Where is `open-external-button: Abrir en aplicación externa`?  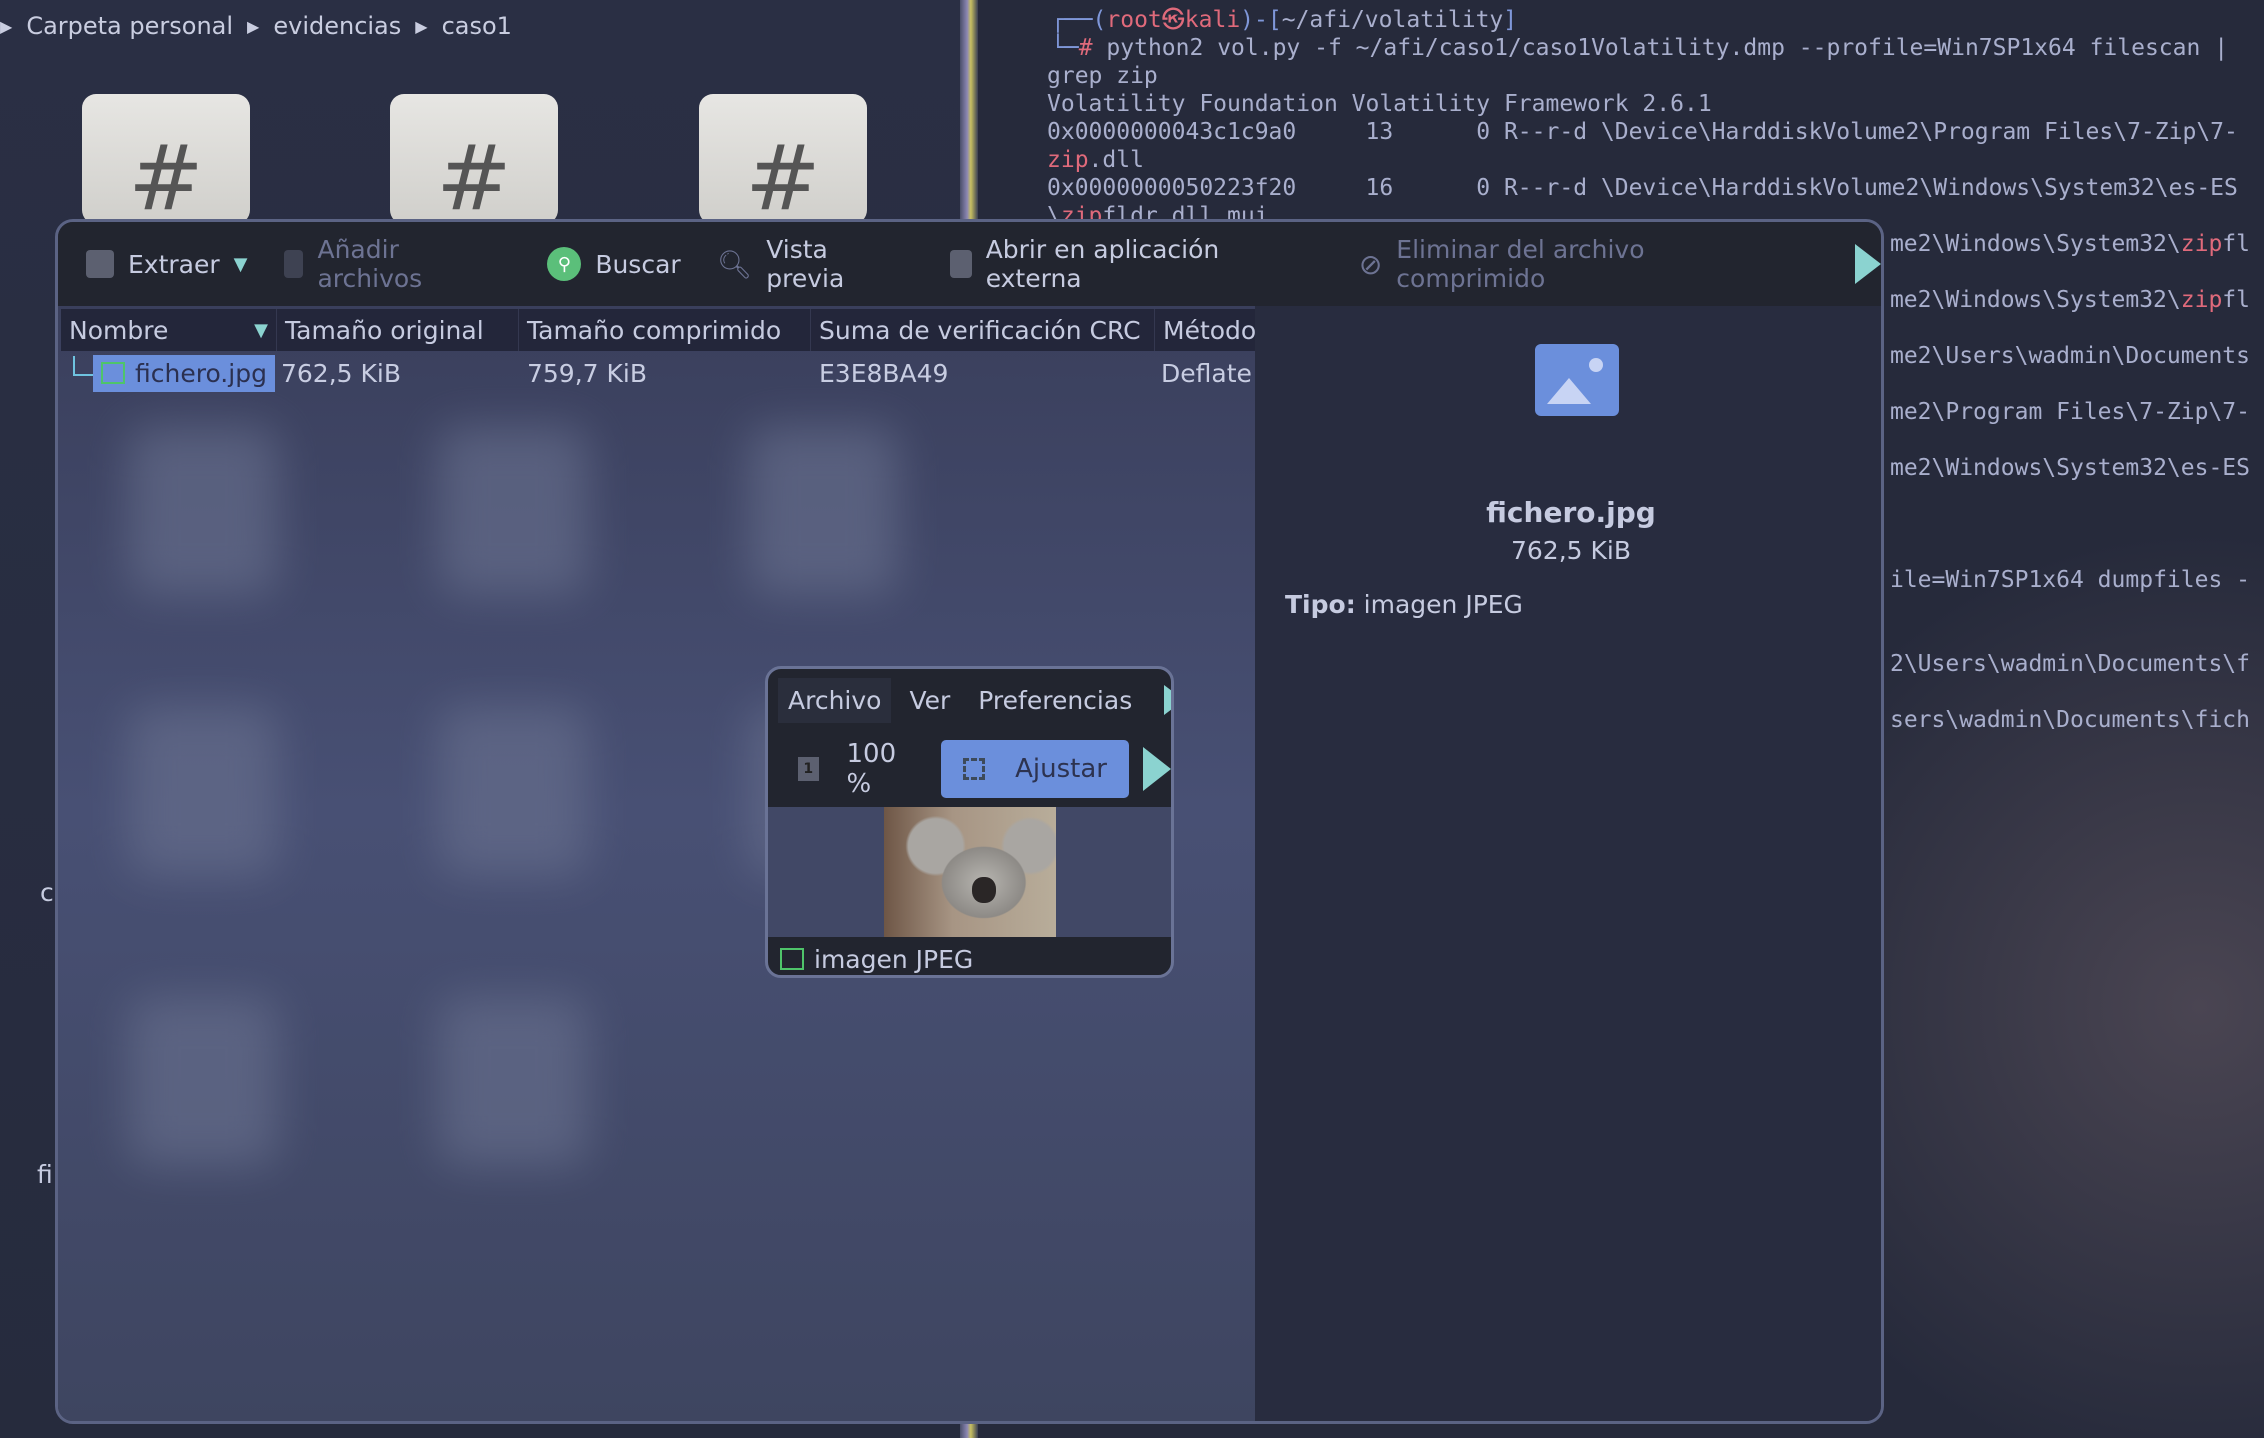 open-external-button: Abrir en aplicación externa is located at coordinates (1136, 264).